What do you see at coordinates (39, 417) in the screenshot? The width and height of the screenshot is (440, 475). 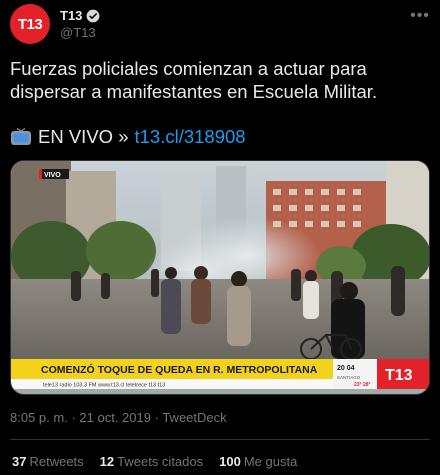 I see `tweet-time: 8:05 p. m.` at bounding box center [39, 417].